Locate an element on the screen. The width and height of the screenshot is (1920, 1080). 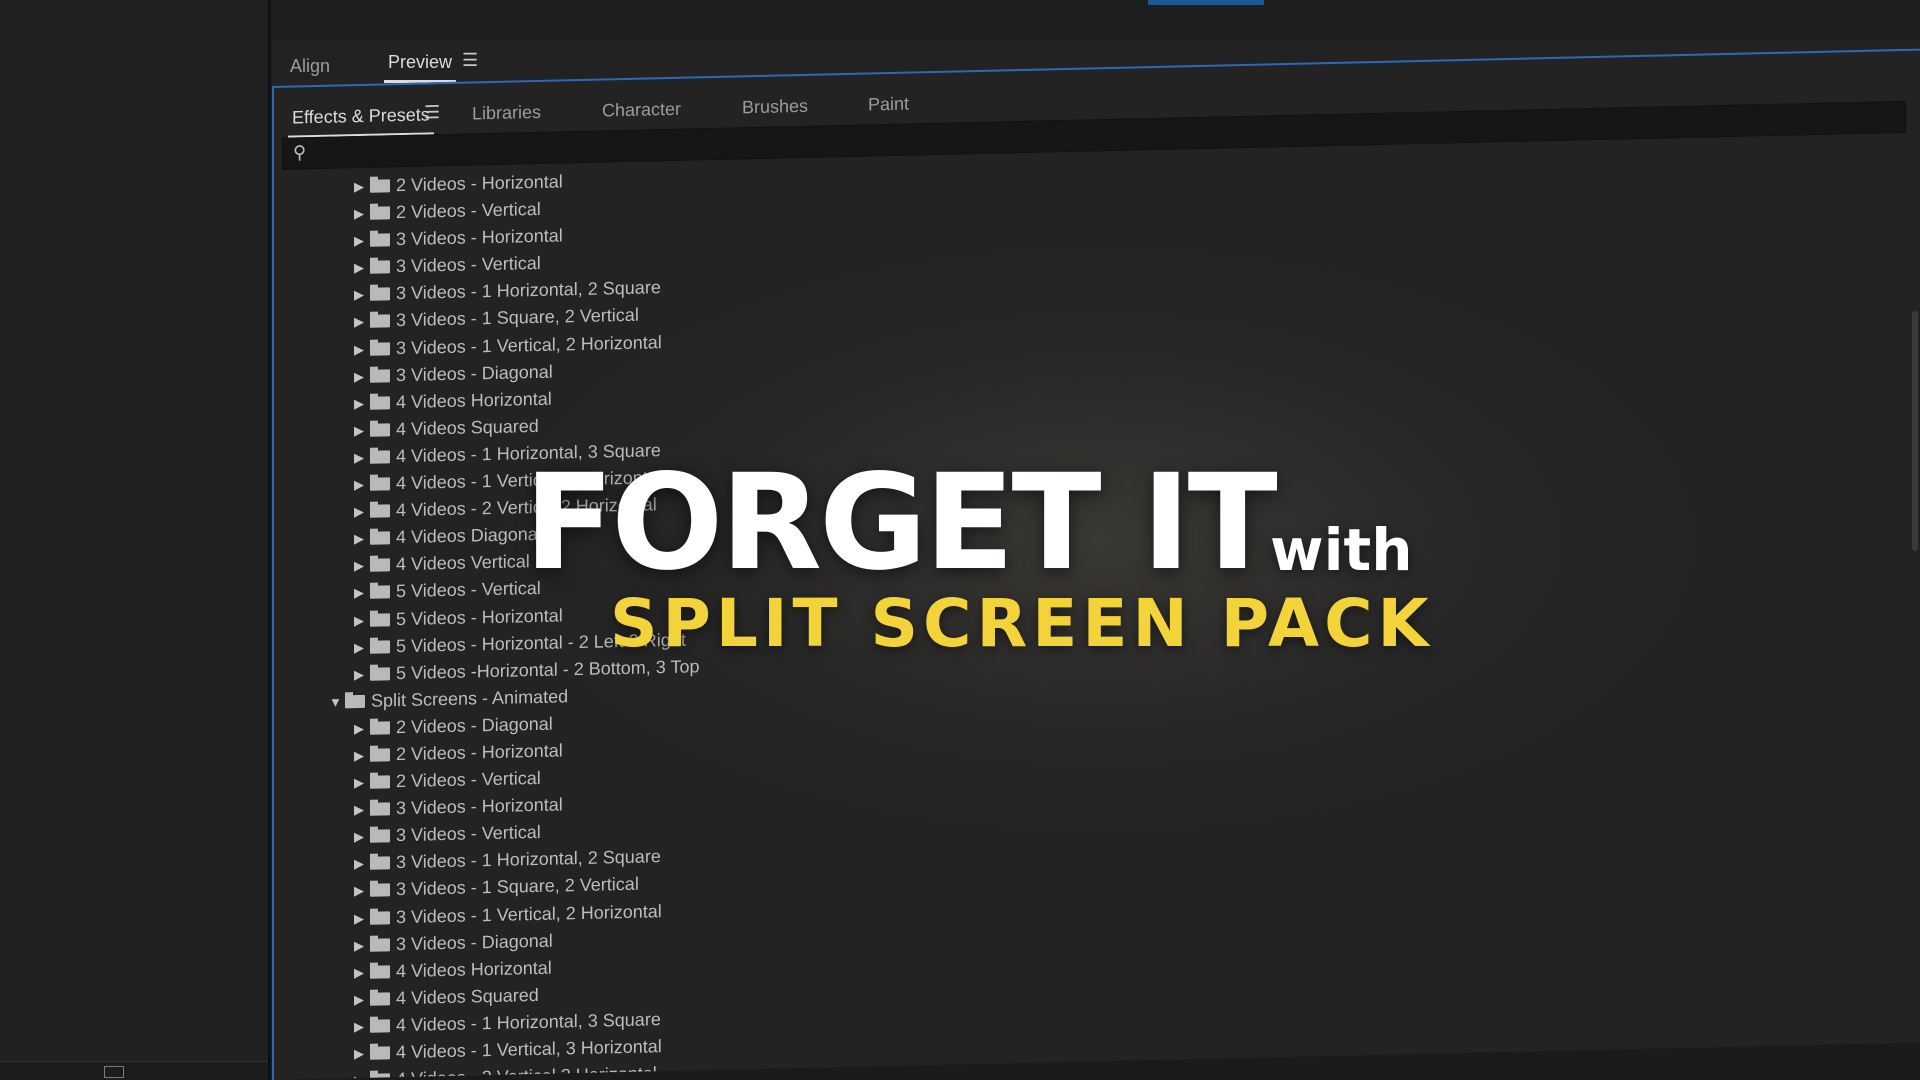
tab-character: Character is located at coordinates (641, 110).